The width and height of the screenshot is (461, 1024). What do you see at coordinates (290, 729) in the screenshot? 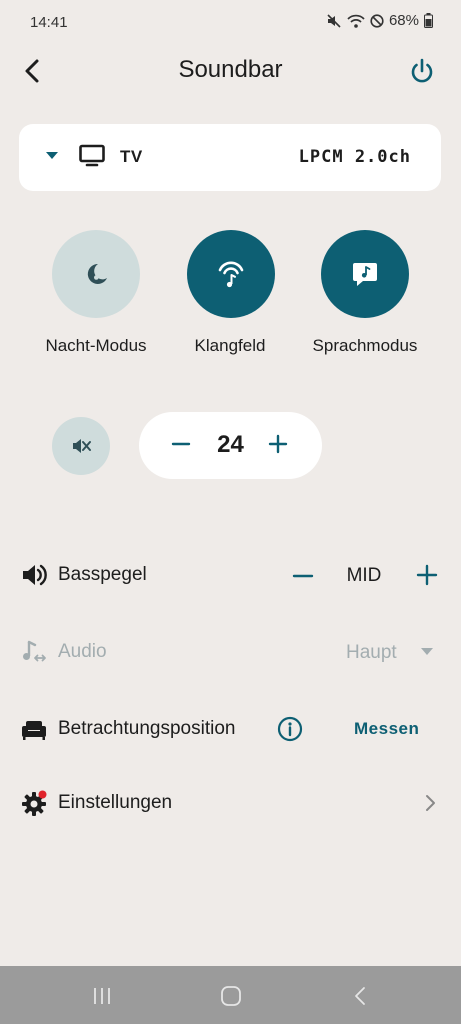
I see `info-icon` at bounding box center [290, 729].